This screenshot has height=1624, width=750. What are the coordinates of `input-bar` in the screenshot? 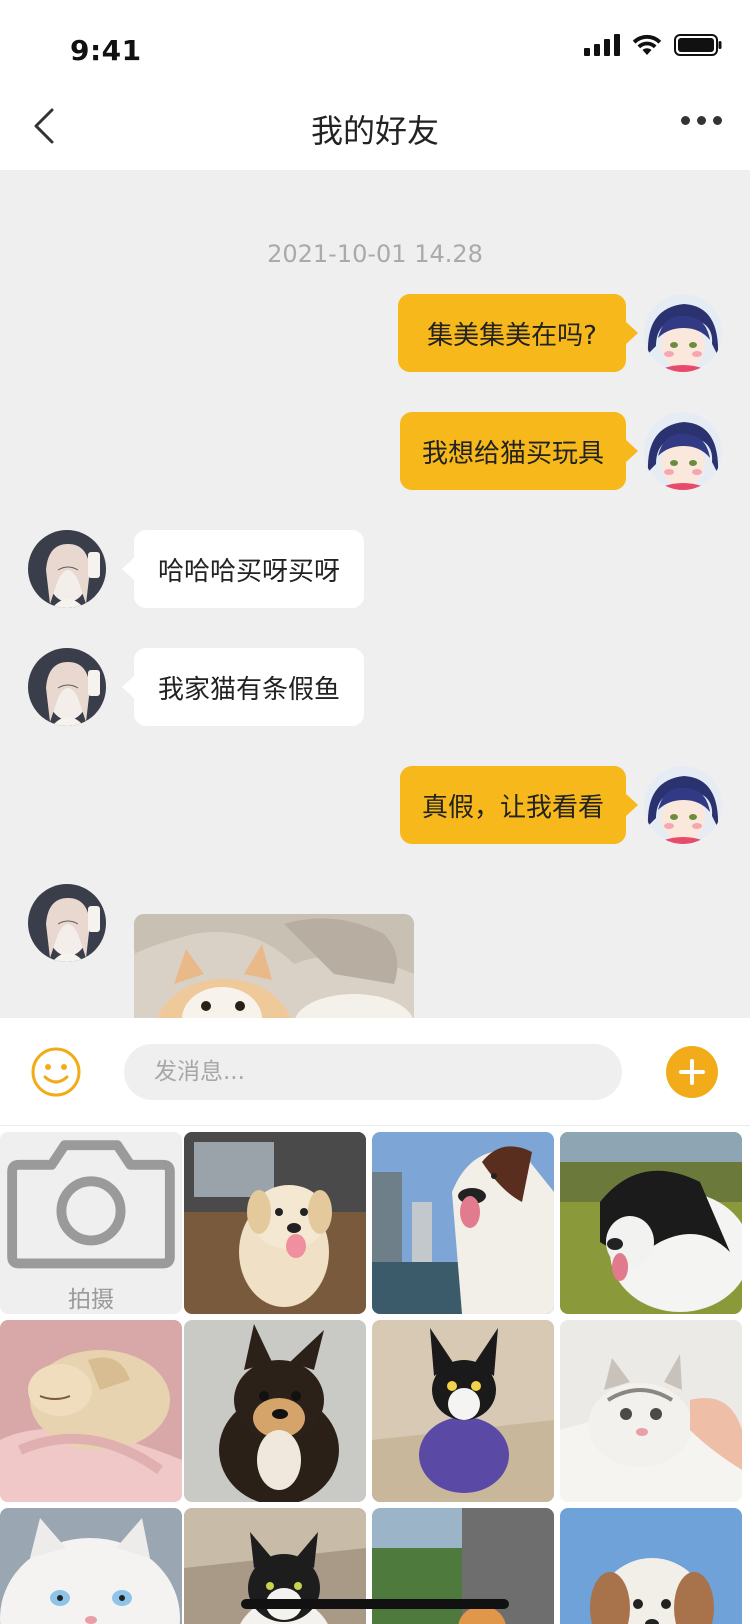 It's located at (375, 1072).